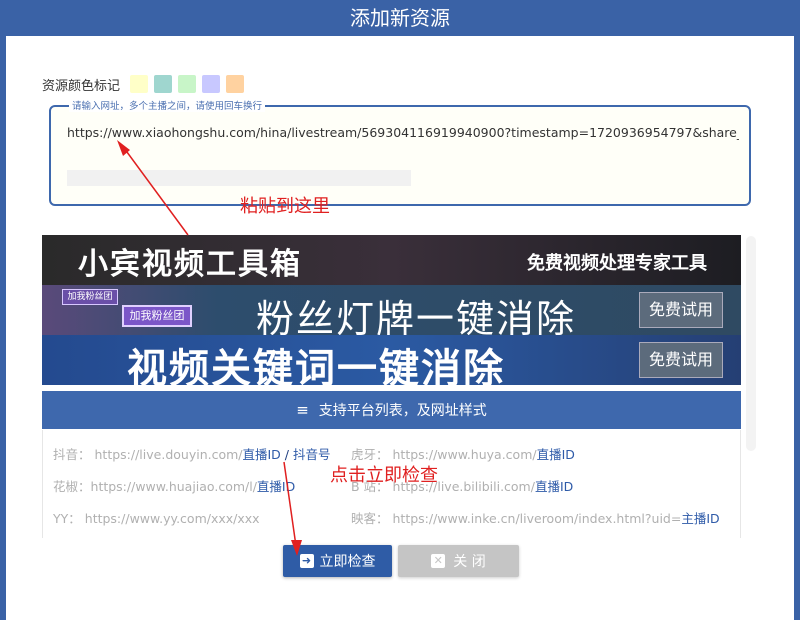  Describe the element at coordinates (400, 18) in the screenshot. I see `window-title: 添加新资源` at that location.